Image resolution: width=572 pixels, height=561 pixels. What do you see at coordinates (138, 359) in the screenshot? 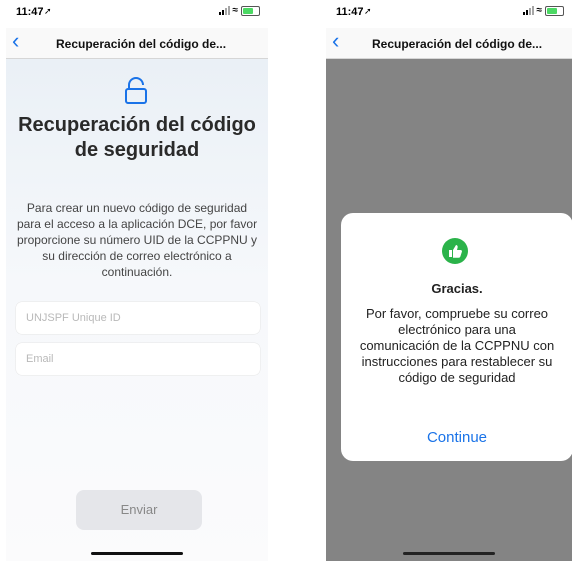
I see `email-input: Email` at bounding box center [138, 359].